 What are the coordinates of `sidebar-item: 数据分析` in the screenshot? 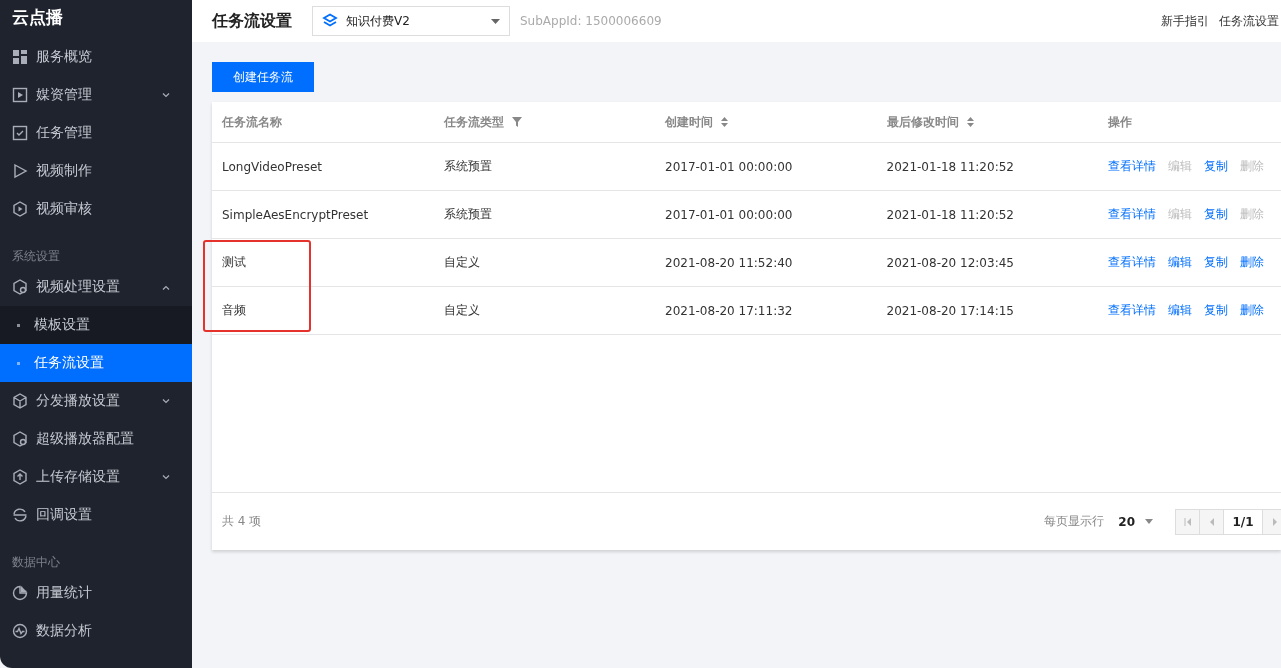 It's located at (96, 631).